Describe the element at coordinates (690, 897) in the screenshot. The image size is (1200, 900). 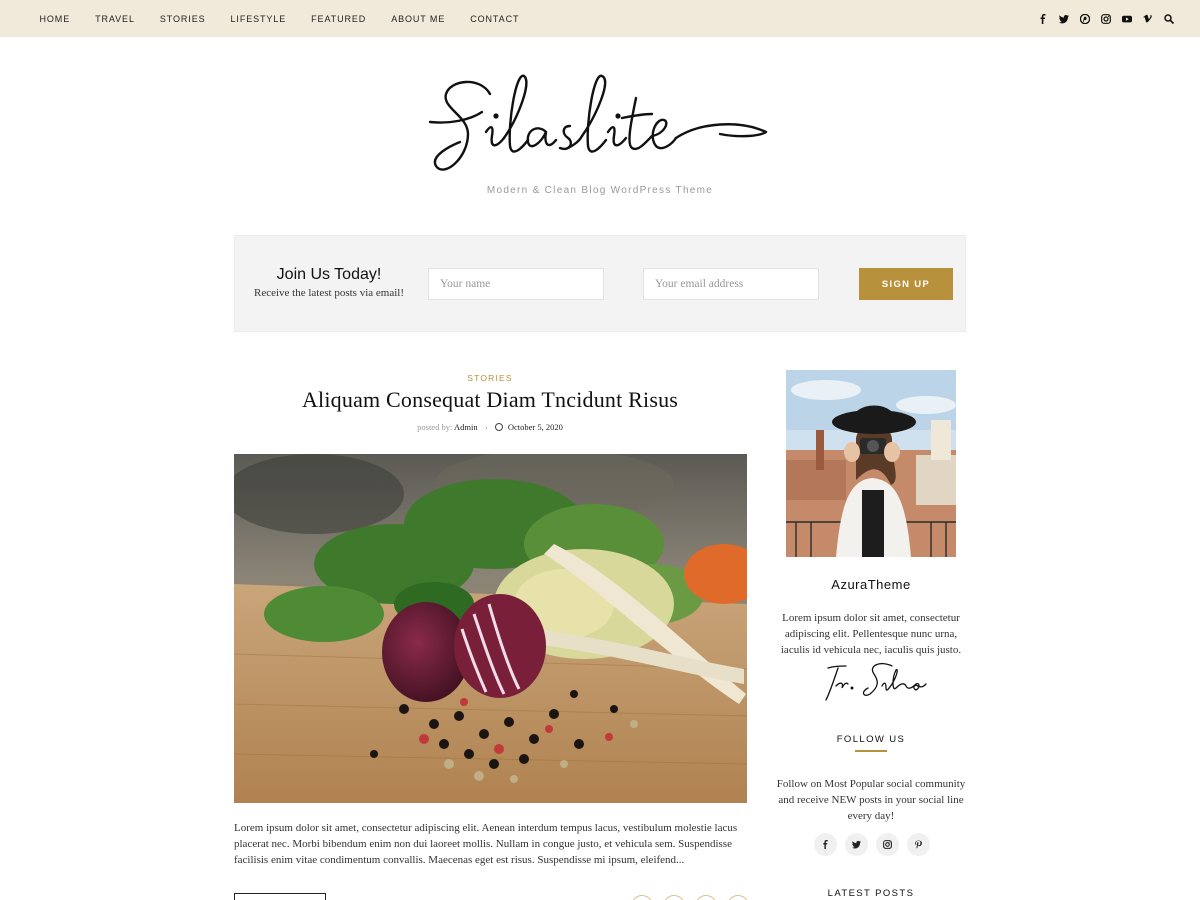
I see `post-share-icons` at that location.